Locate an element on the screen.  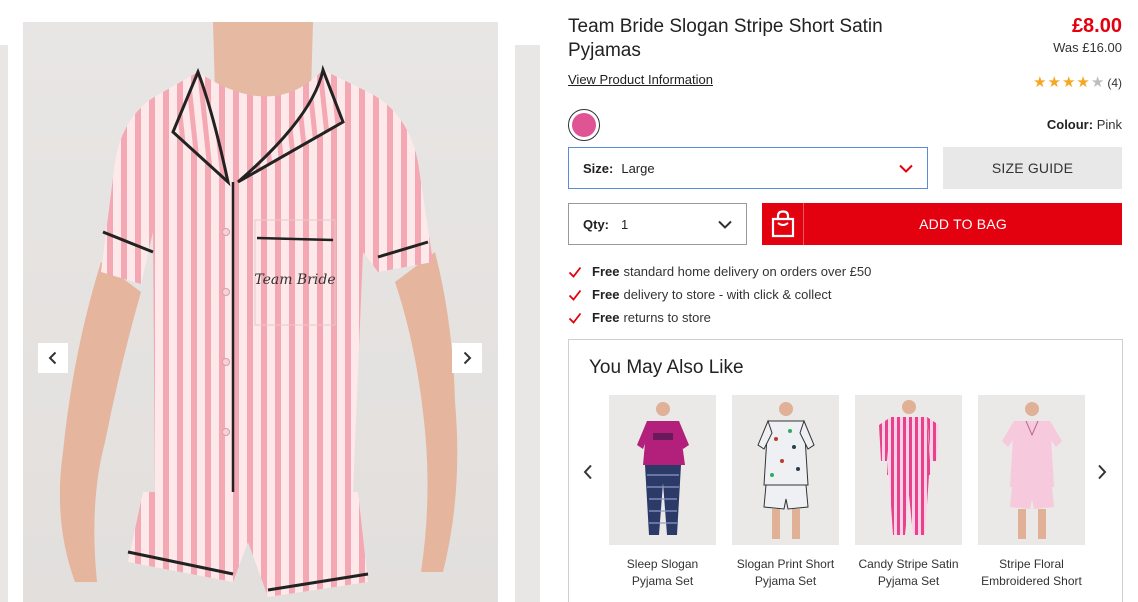
recommendation-card: Candy Stripe Satin Pyjama Set is located at coordinates (908, 492).